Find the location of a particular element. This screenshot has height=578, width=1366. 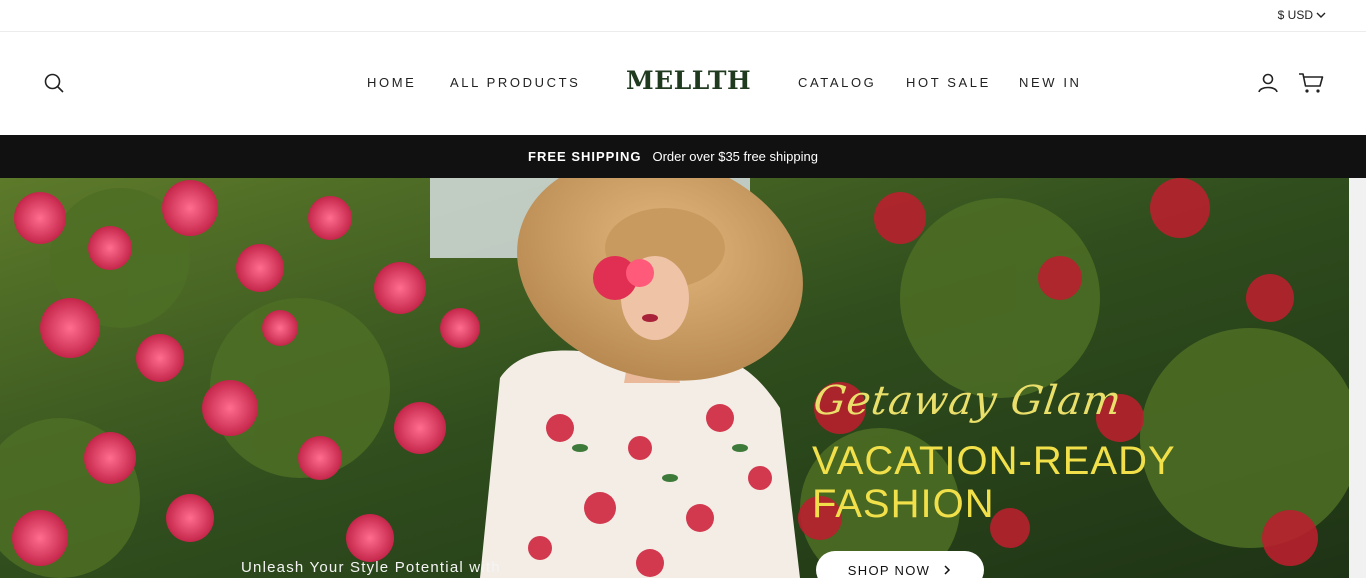

top-utility-bar: $ USD is located at coordinates (683, 16).